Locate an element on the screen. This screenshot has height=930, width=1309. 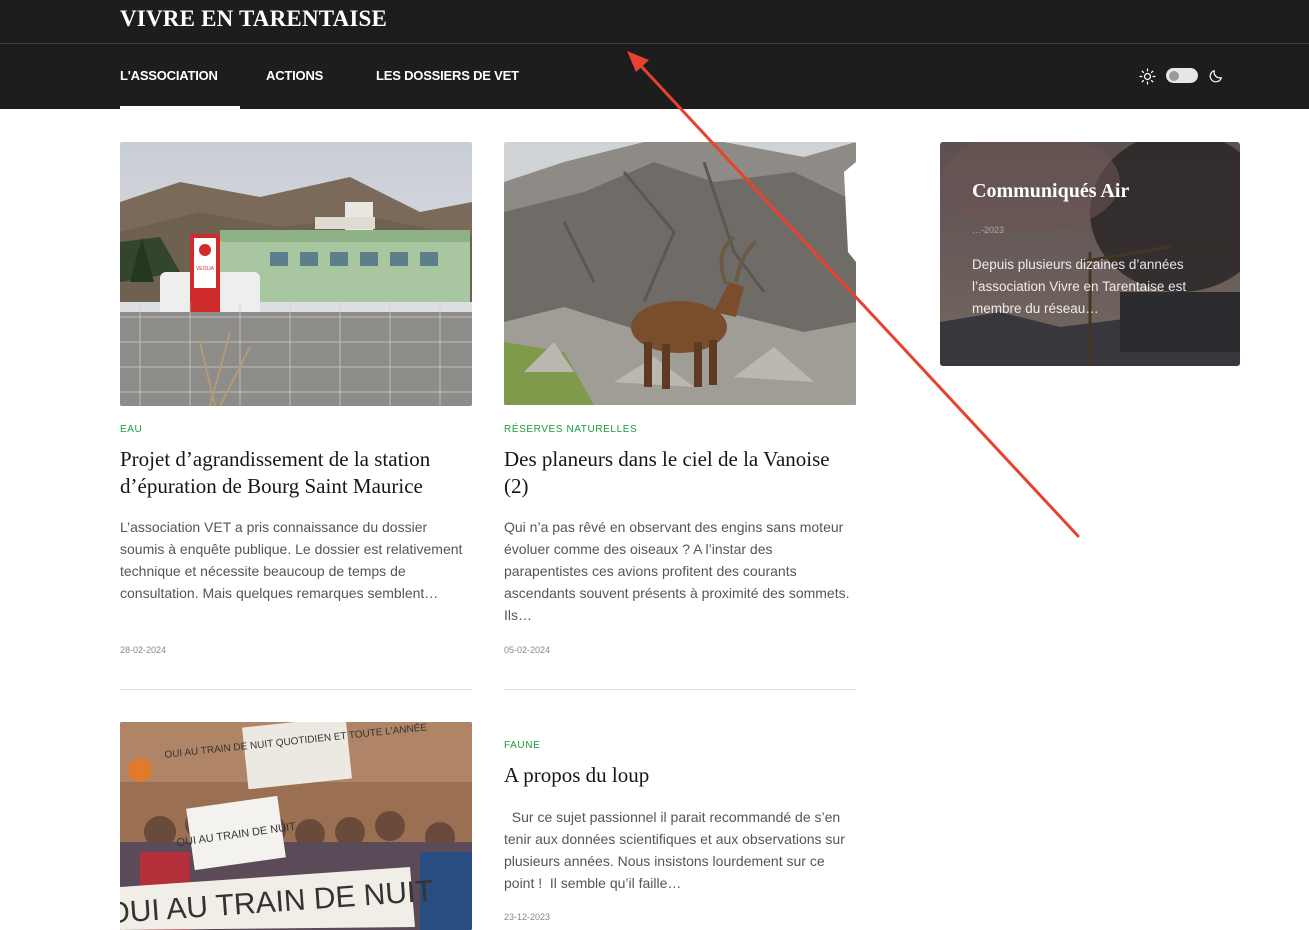
post-image-station: VEOLIA is located at coordinates (296, 274).